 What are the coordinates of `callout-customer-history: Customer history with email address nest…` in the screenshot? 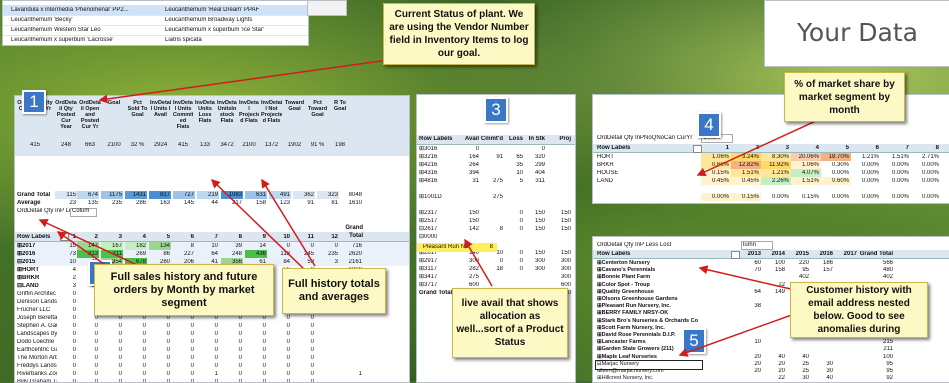 It's located at (859, 310).